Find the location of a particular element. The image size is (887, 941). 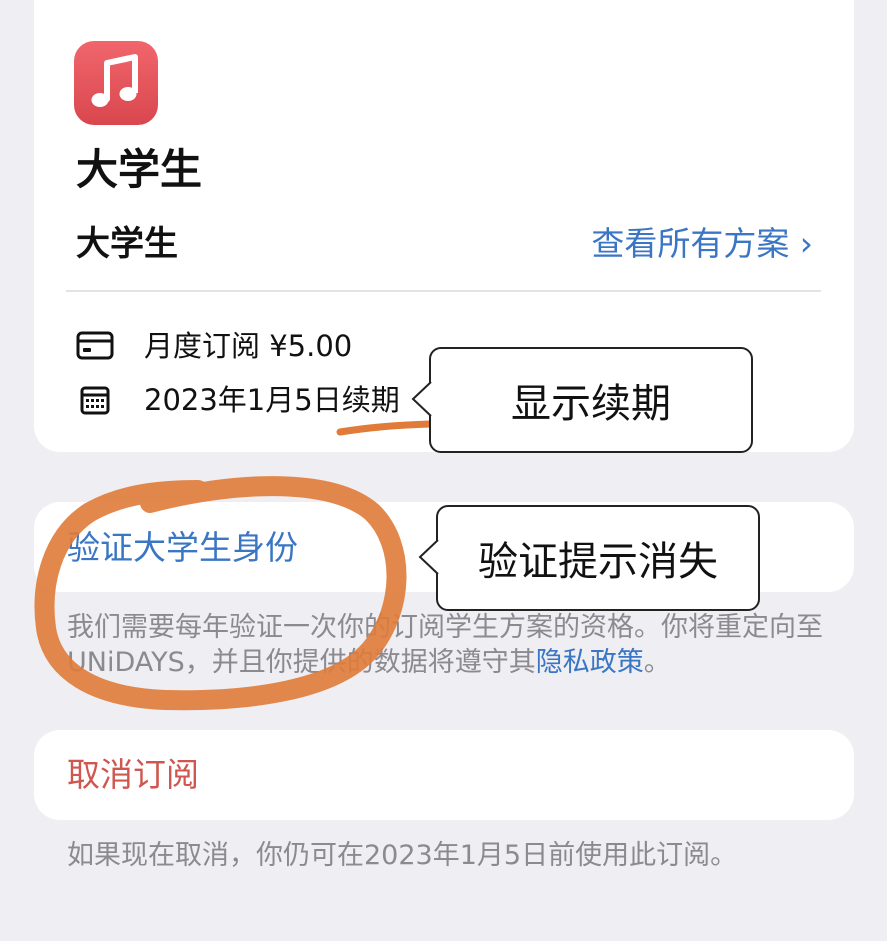

divider is located at coordinates (443, 291).